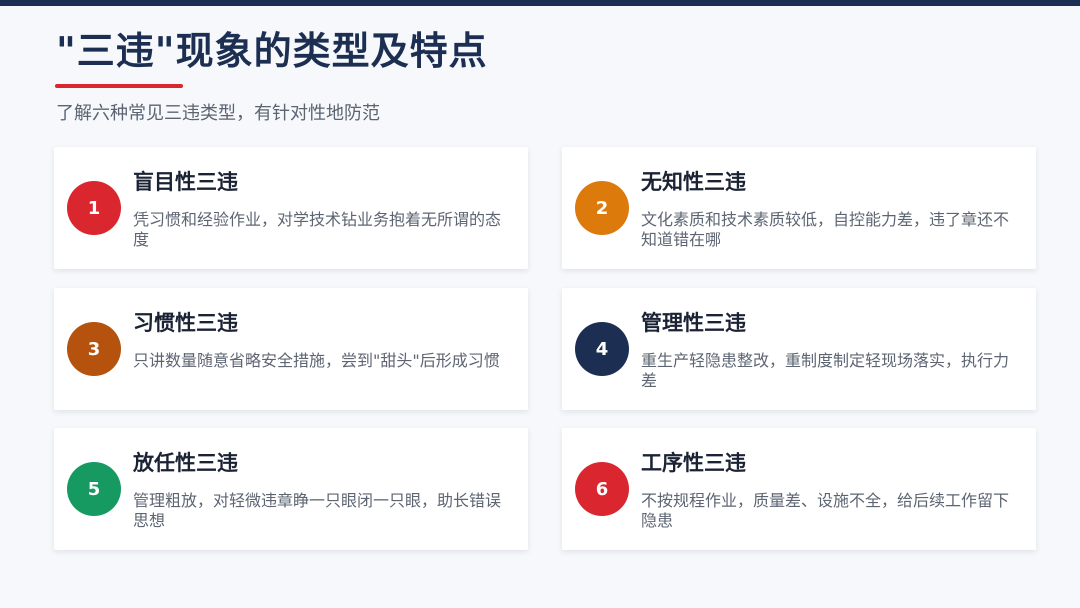 This screenshot has width=1080, height=608. I want to click on number-badge: 5, so click(94, 489).